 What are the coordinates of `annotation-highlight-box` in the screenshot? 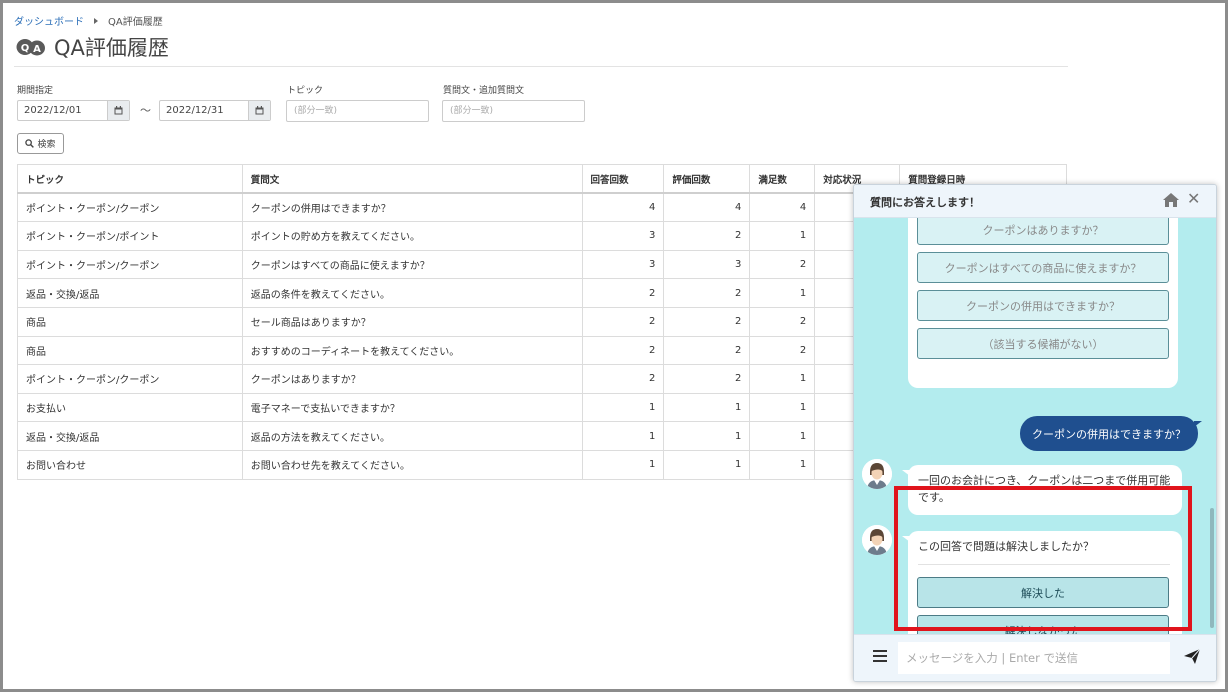 It's located at (1043, 558).